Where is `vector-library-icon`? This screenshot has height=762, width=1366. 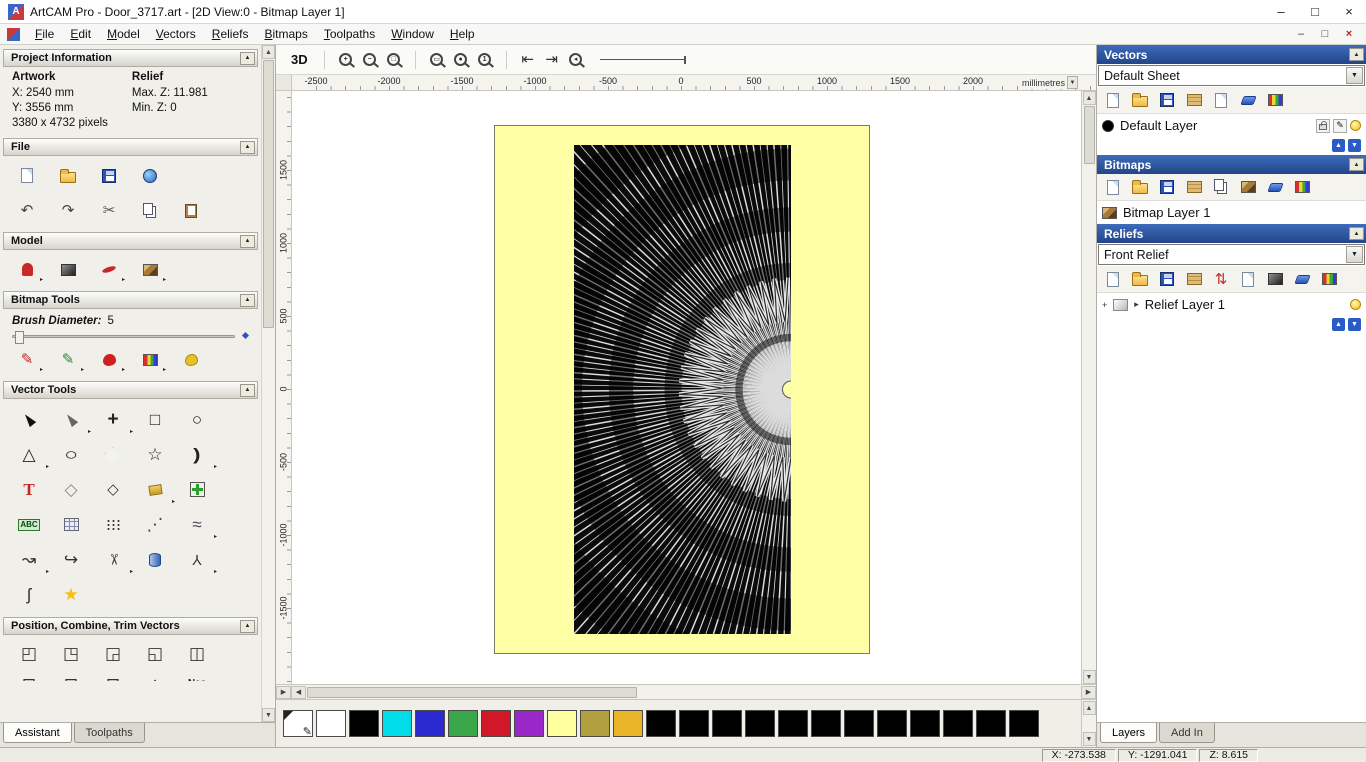 vector-library-icon is located at coordinates (1194, 100).